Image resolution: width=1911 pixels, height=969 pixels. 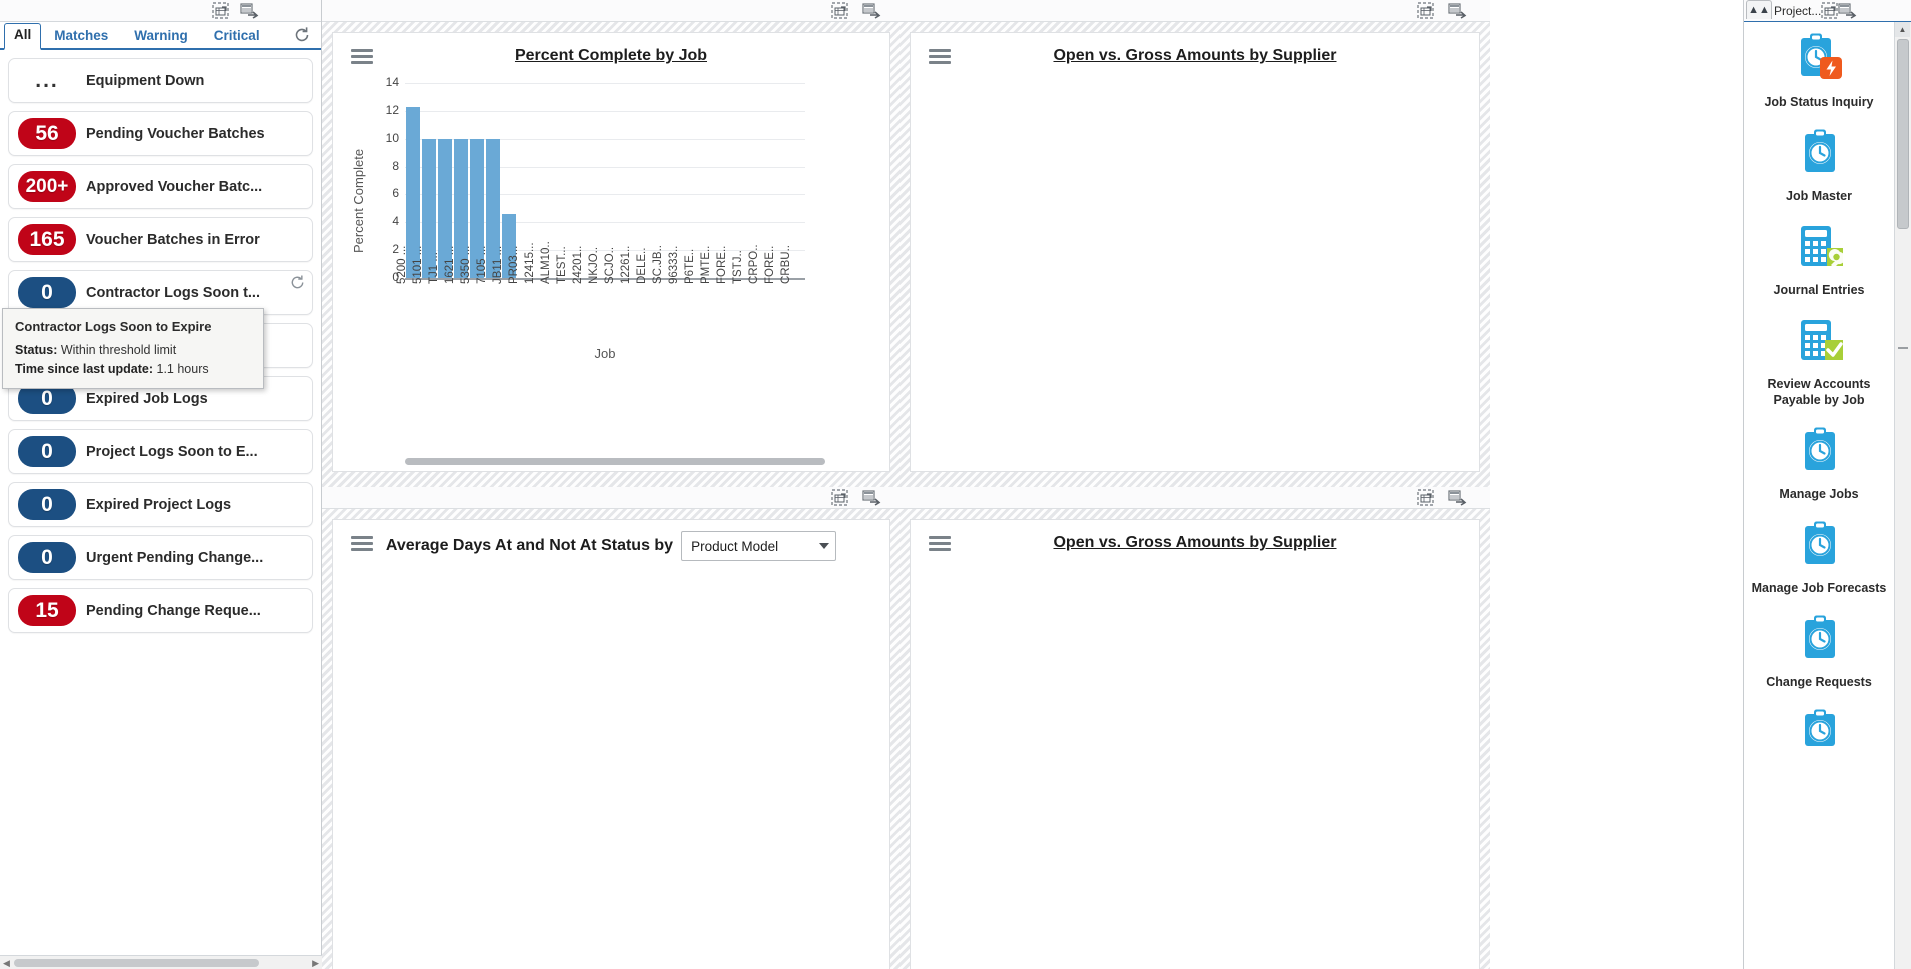 What do you see at coordinates (315, 963) in the screenshot?
I see `scroll-right-arrow-icon: ▶` at bounding box center [315, 963].